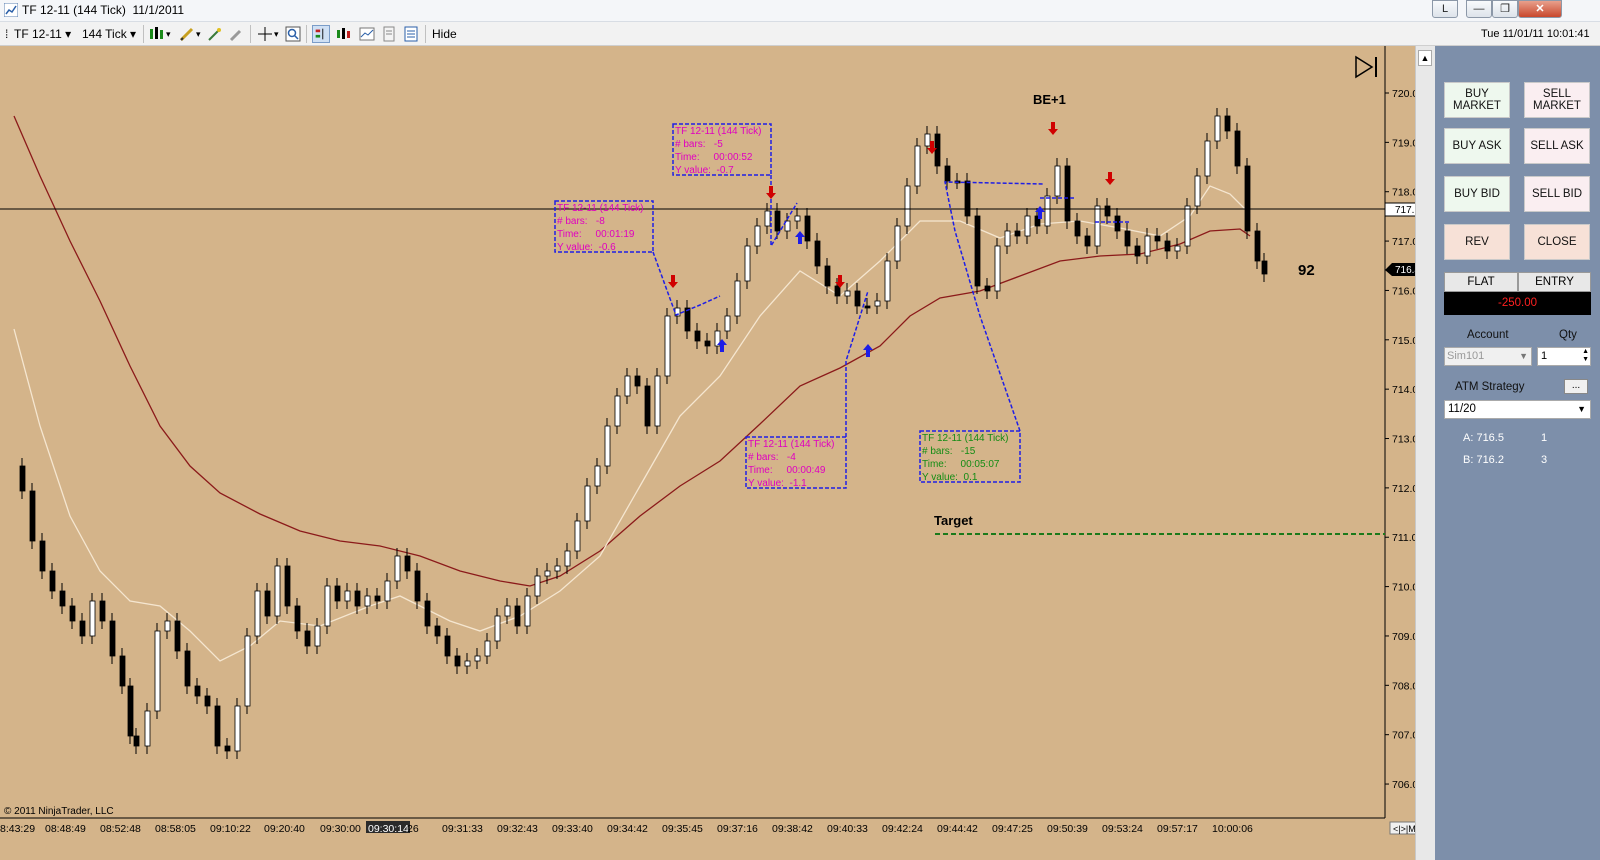  What do you see at coordinates (1402, 828) in the screenshot?
I see `scroll-buttons: <|>|M` at bounding box center [1402, 828].